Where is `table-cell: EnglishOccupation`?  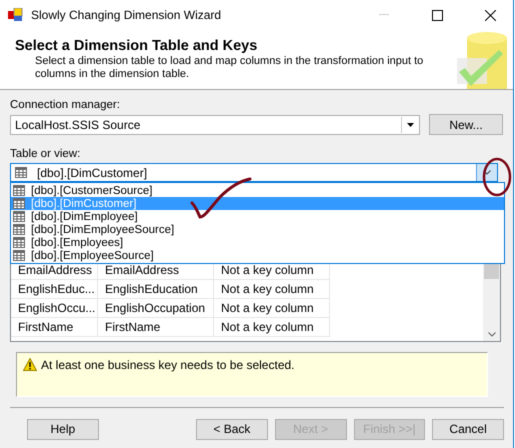 table-cell: EnglishOccupation is located at coordinates (156, 308).